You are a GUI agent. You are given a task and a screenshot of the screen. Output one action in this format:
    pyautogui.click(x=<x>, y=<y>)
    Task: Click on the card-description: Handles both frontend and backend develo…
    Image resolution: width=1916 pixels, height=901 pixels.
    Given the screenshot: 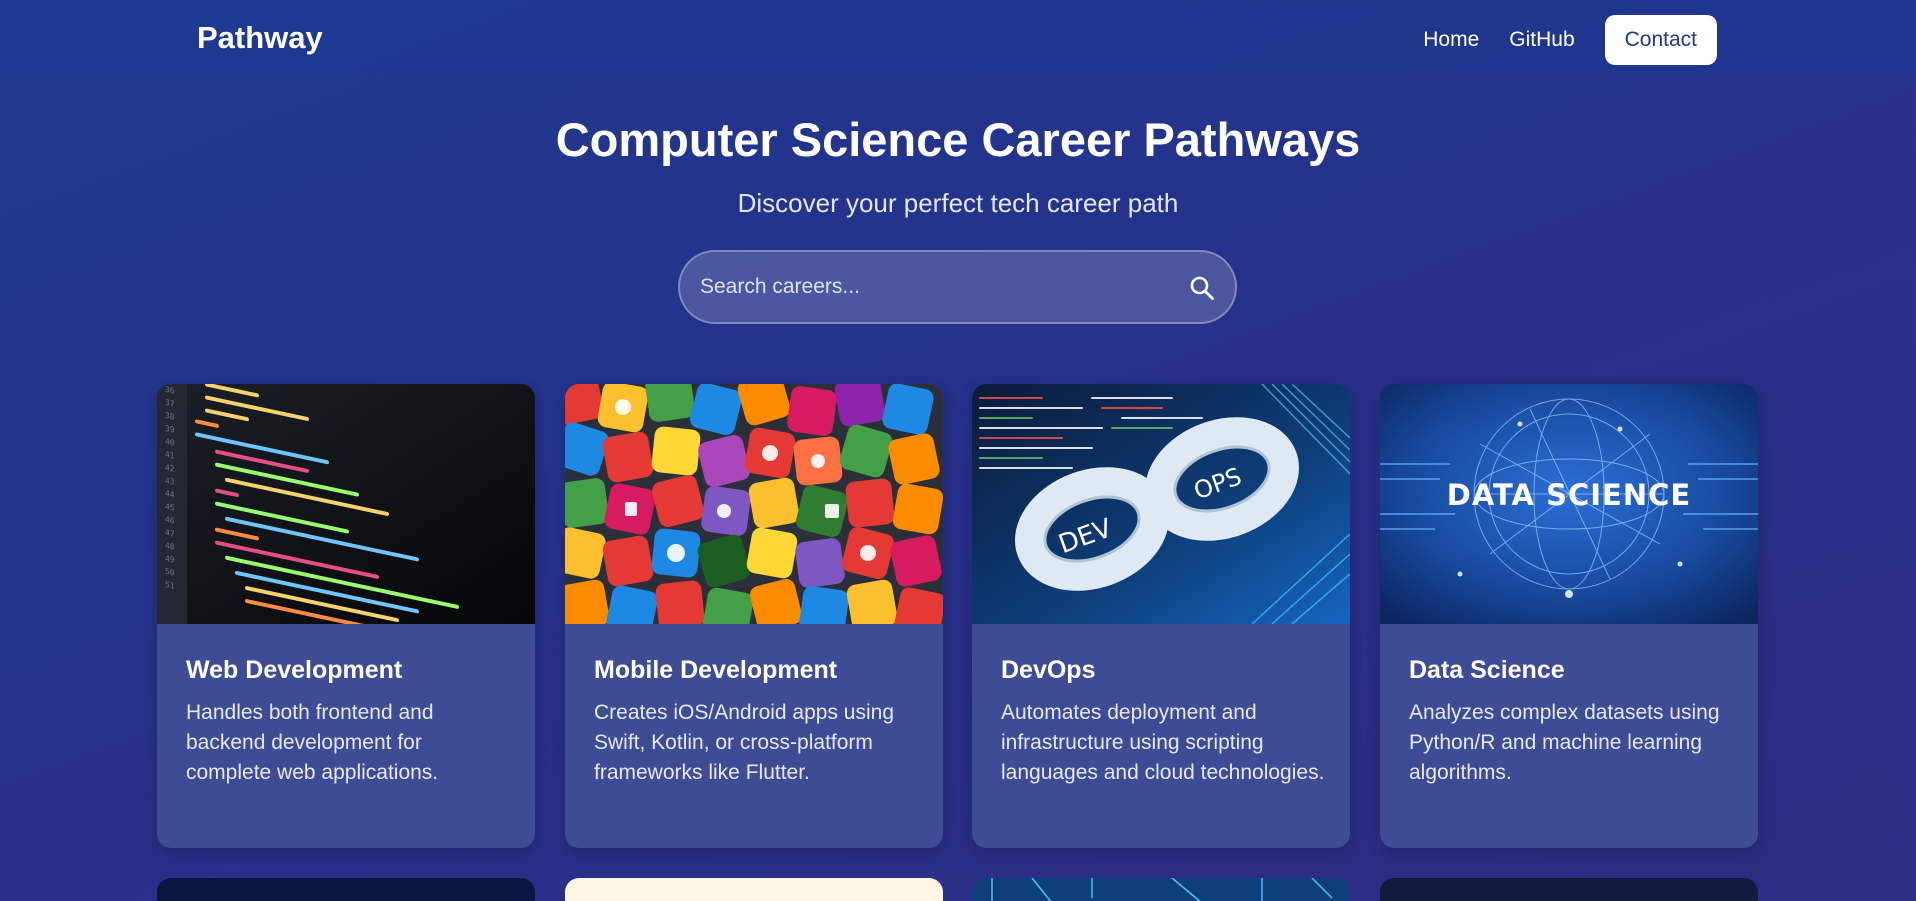 What is the action you would take?
    pyautogui.click(x=312, y=742)
    